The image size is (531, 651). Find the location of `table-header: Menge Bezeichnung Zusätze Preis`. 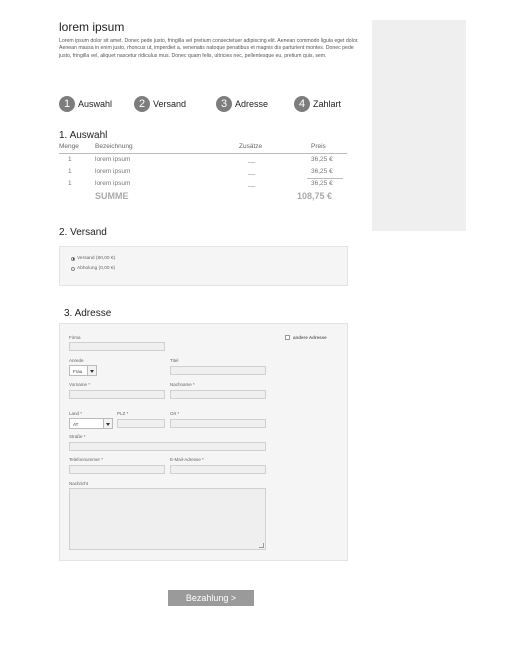

table-header: Menge Bezeichnung Zusätze Preis is located at coordinates (203, 148).